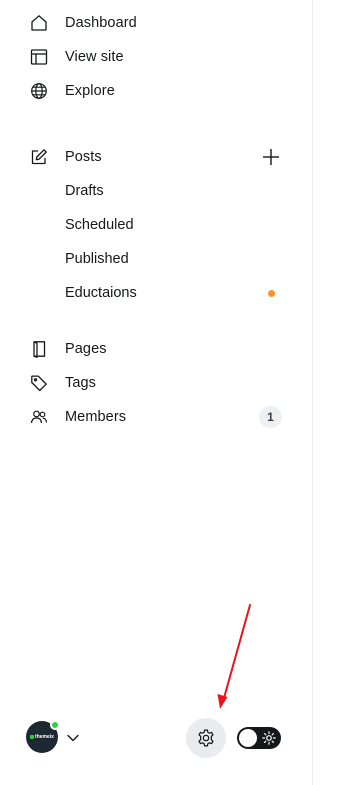 The image size is (345, 785). I want to click on toggle-knob, so click(248, 738).